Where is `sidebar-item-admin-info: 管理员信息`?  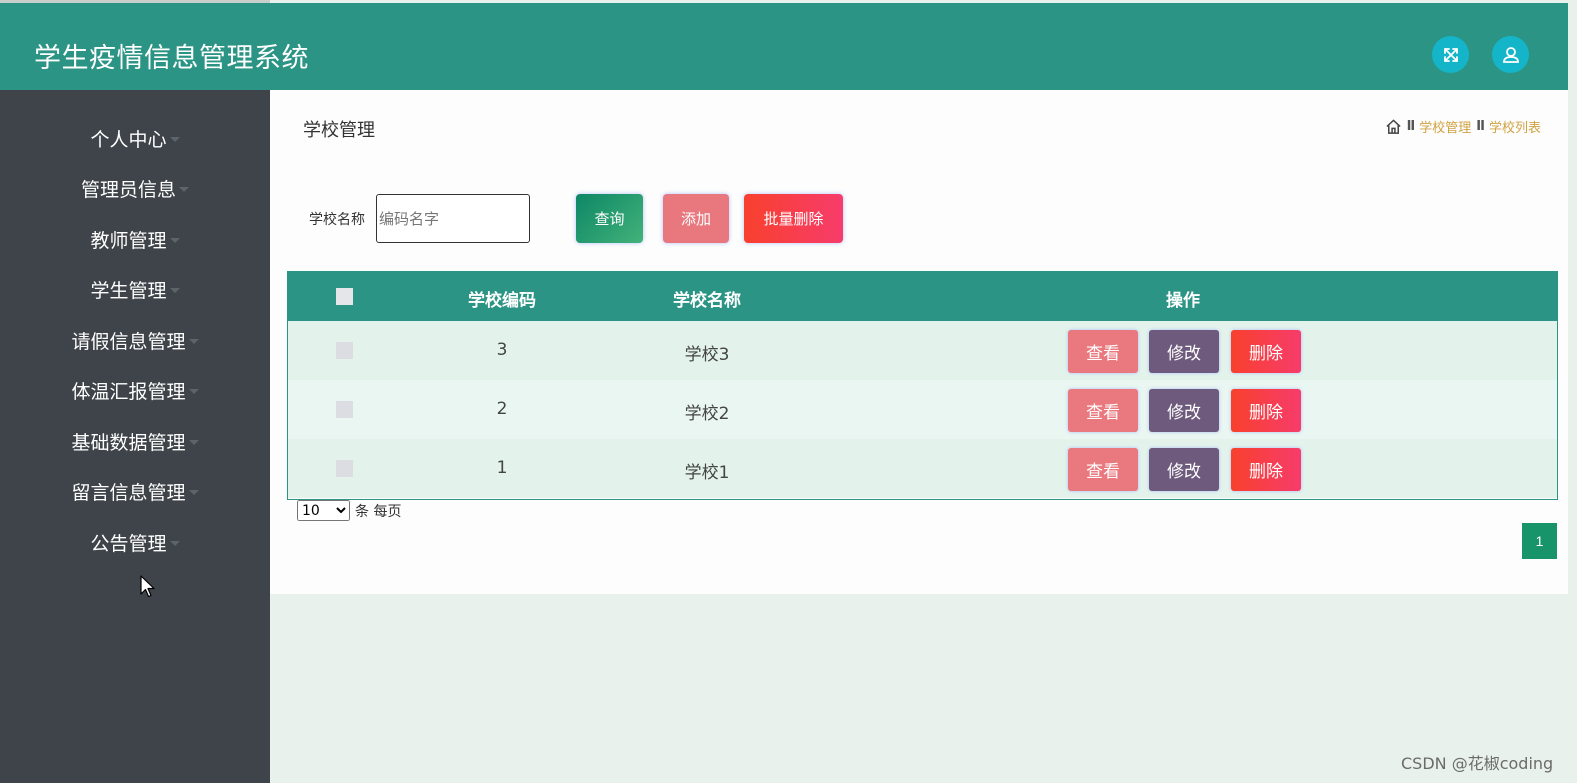
sidebar-item-admin-info: 管理员信息 is located at coordinates (135, 188).